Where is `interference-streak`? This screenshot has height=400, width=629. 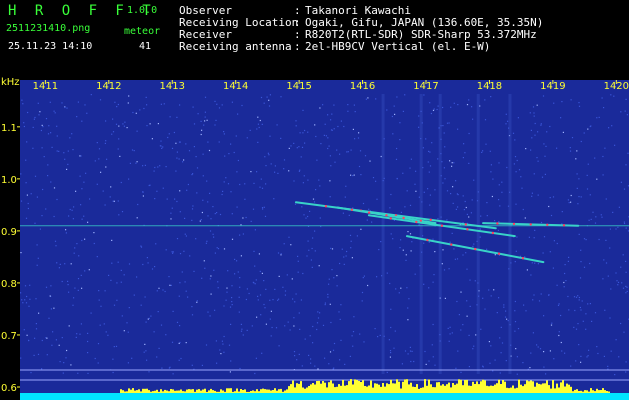
interference-streak is located at coordinates (383, 234).